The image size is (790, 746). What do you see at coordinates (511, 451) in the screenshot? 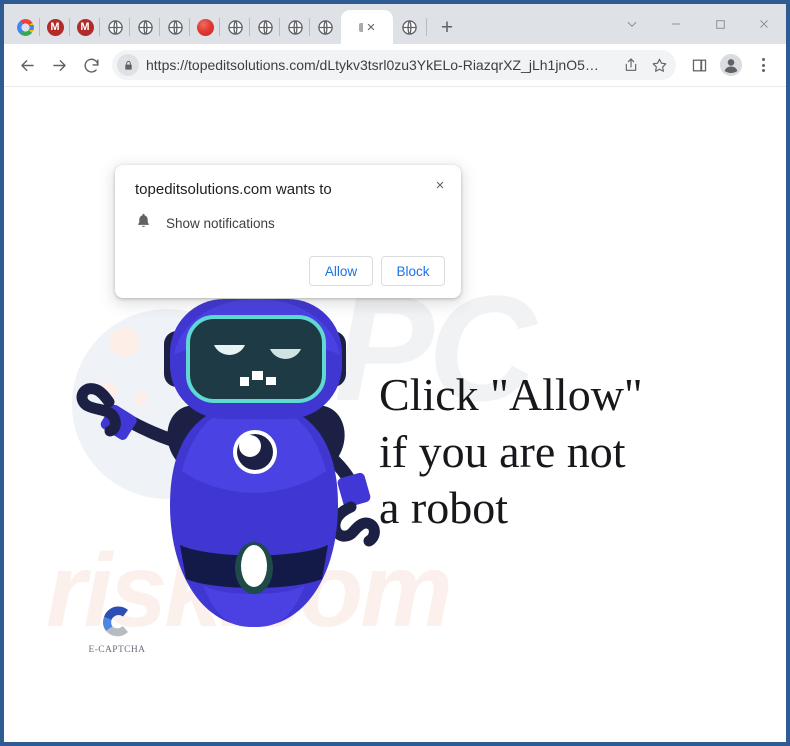
I see `page-headline: Click "Allow" if you are not a robot` at bounding box center [511, 451].